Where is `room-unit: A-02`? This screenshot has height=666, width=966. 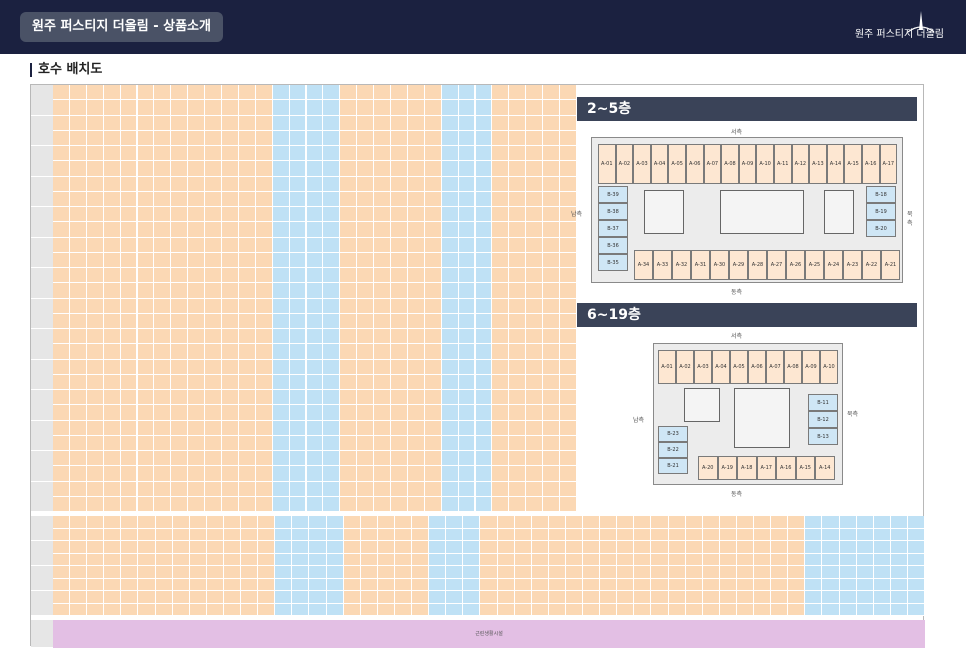 room-unit: A-02 is located at coordinates (624, 164).